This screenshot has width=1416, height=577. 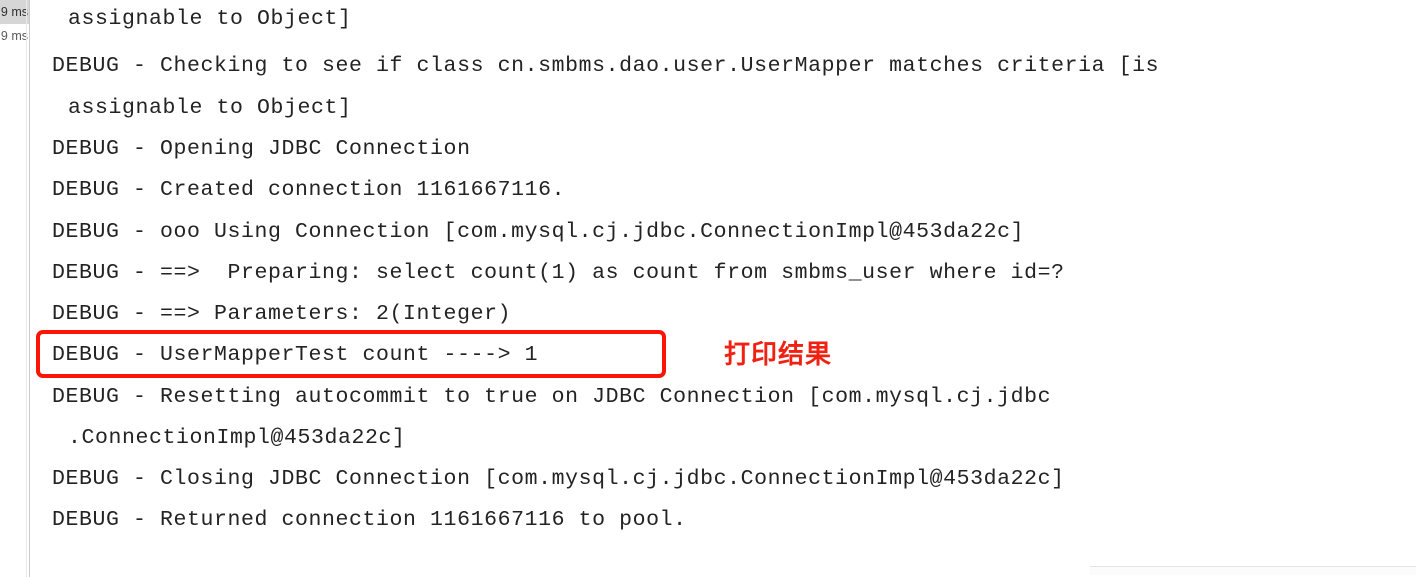 I want to click on log-line: .ConnectionImpl@453da22c], so click(x=237, y=438).